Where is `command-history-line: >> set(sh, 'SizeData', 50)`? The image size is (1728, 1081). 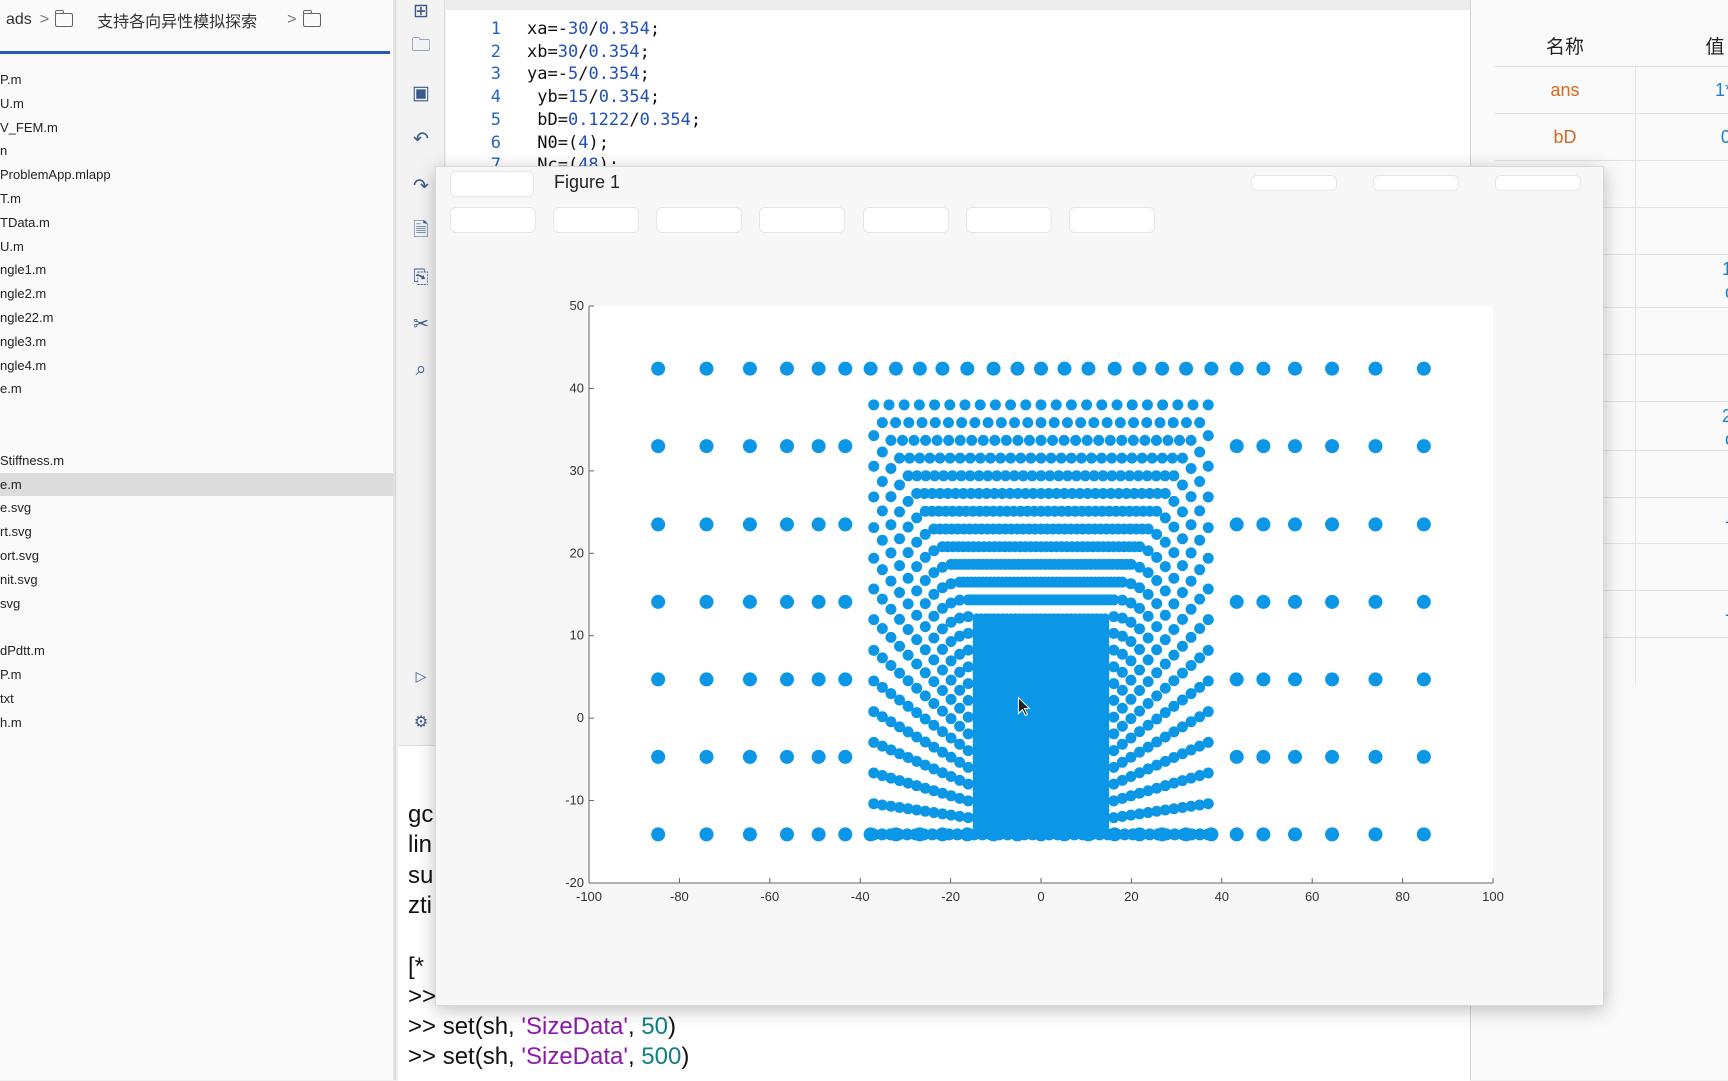 command-history-line: >> set(sh, 'SizeData', 50) is located at coordinates (542, 1026).